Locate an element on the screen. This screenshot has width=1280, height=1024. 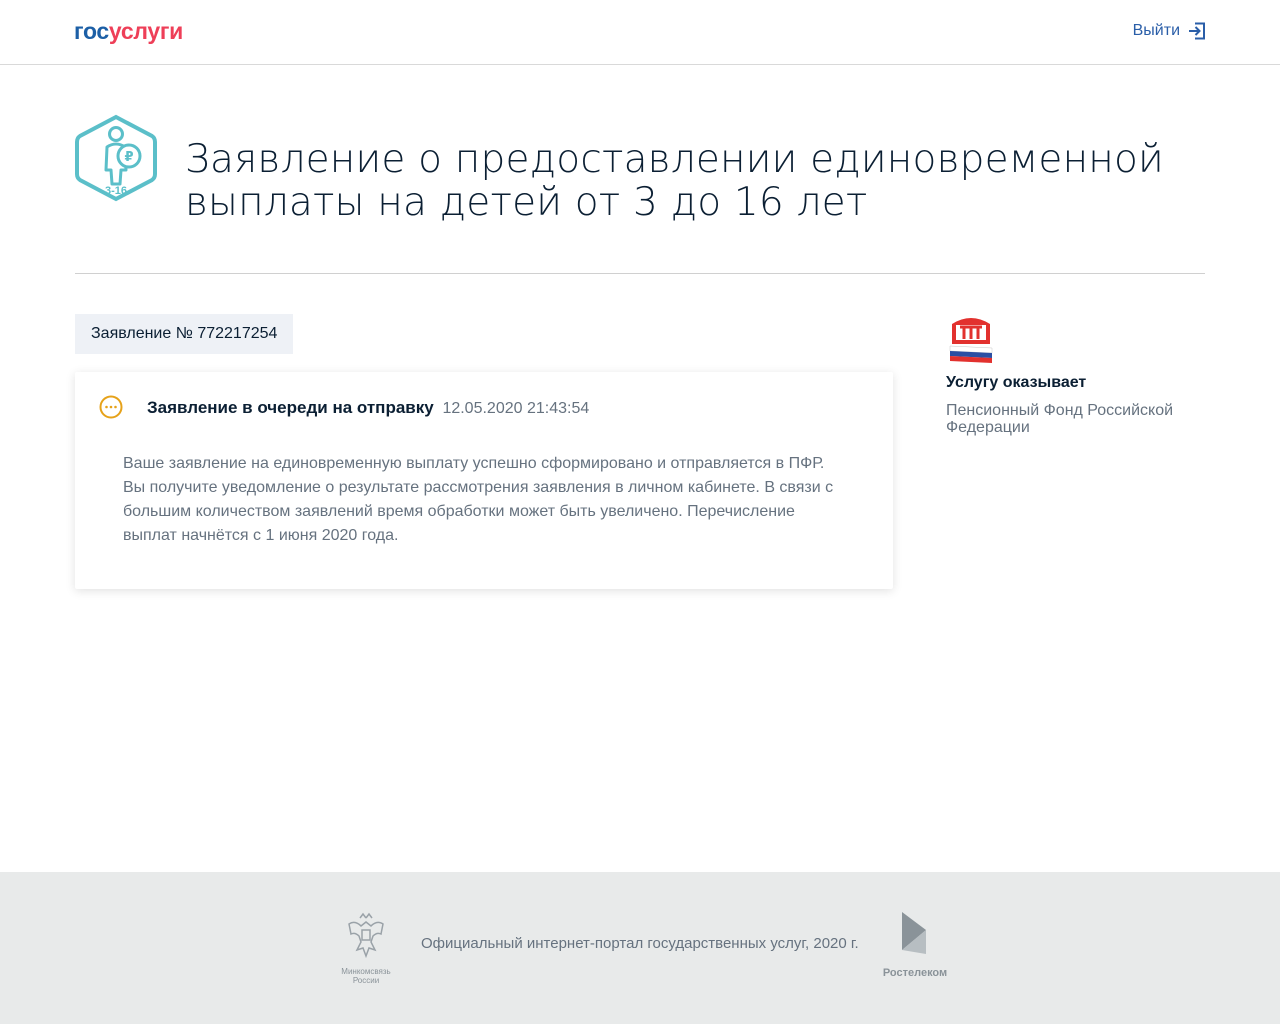
logout-label: Выйти is located at coordinates (1156, 30).